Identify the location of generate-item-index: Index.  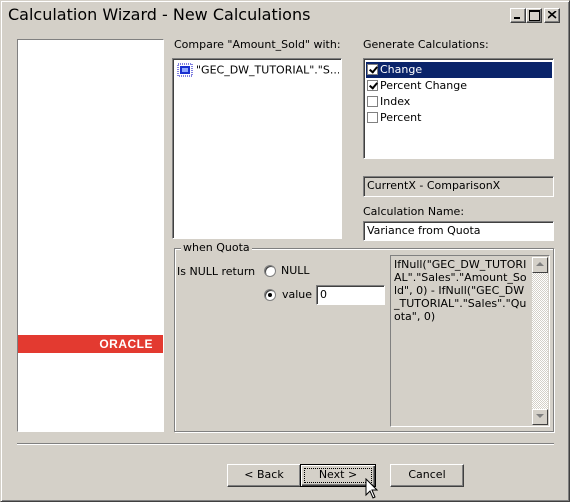
(459, 102).